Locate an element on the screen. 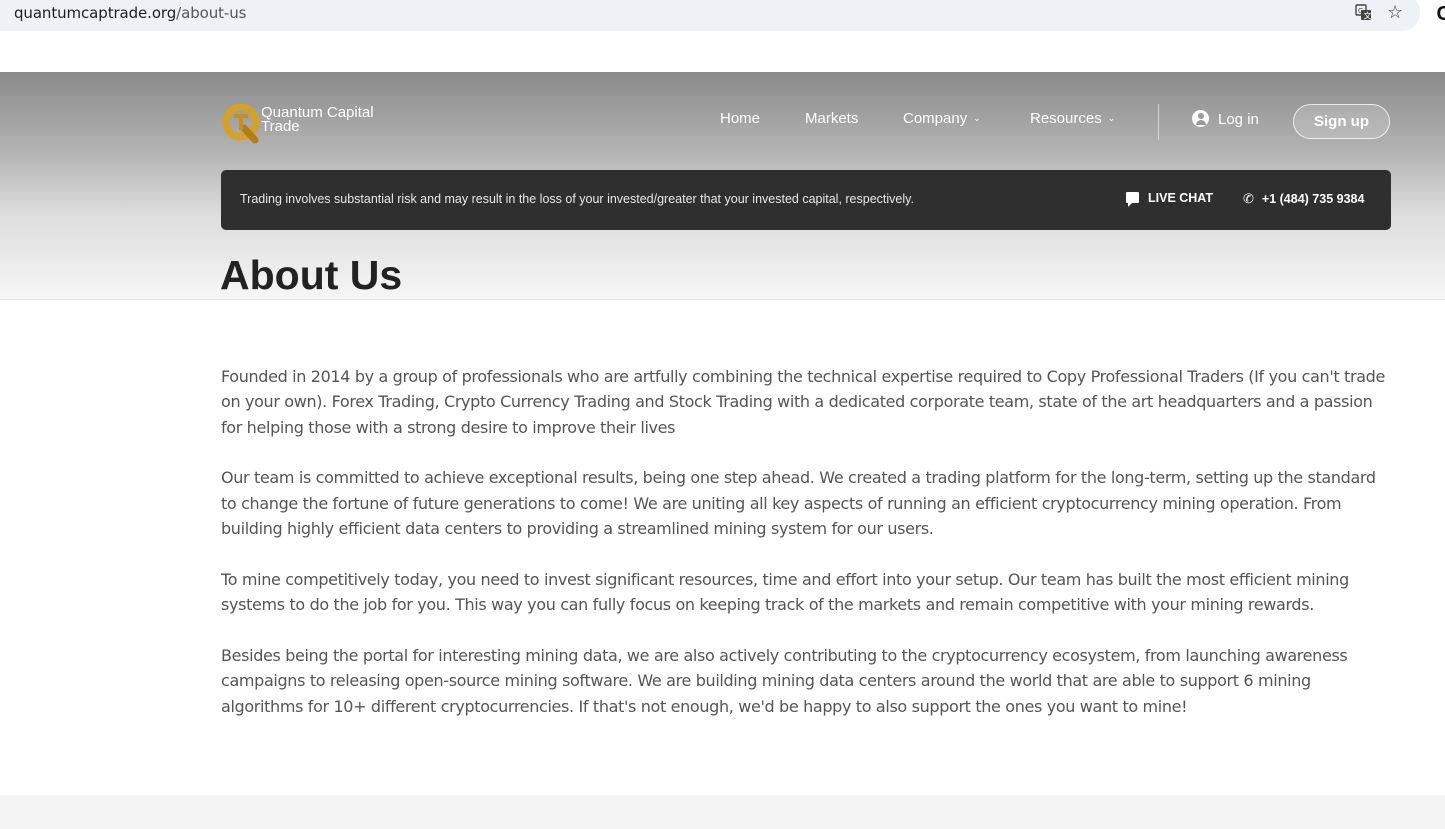 This screenshot has width=1445, height=829. phone-link: ✆ +1 (484) 735 9384 is located at coordinates (1303, 199).